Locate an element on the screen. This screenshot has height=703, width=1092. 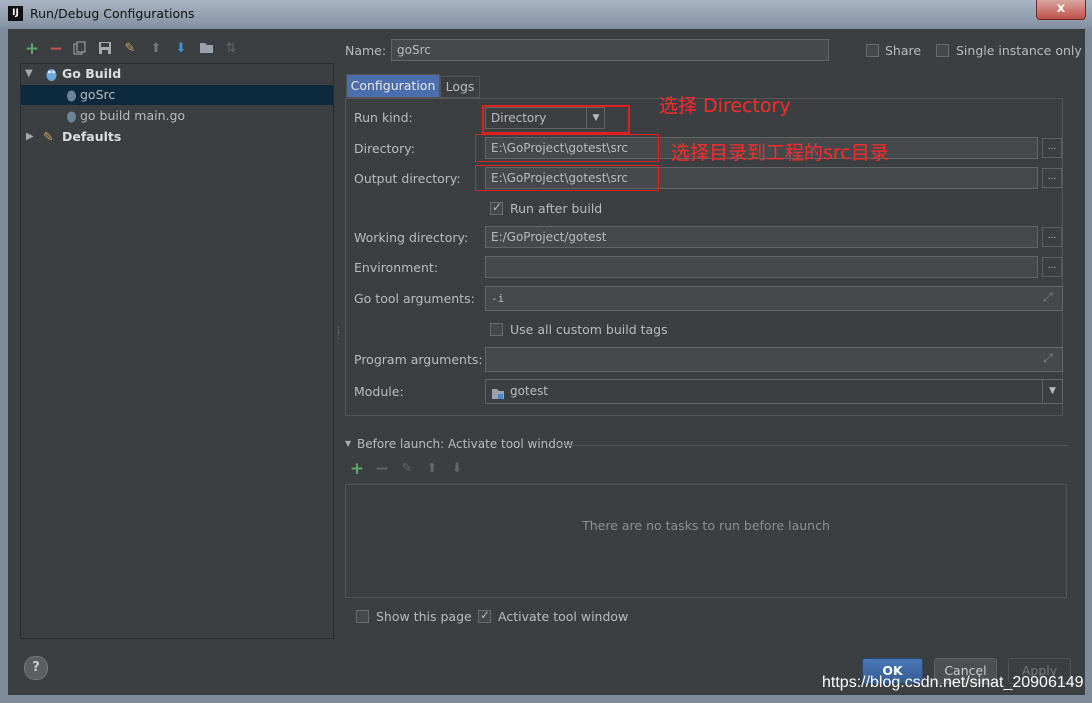
share-checkbox is located at coordinates (872, 50).